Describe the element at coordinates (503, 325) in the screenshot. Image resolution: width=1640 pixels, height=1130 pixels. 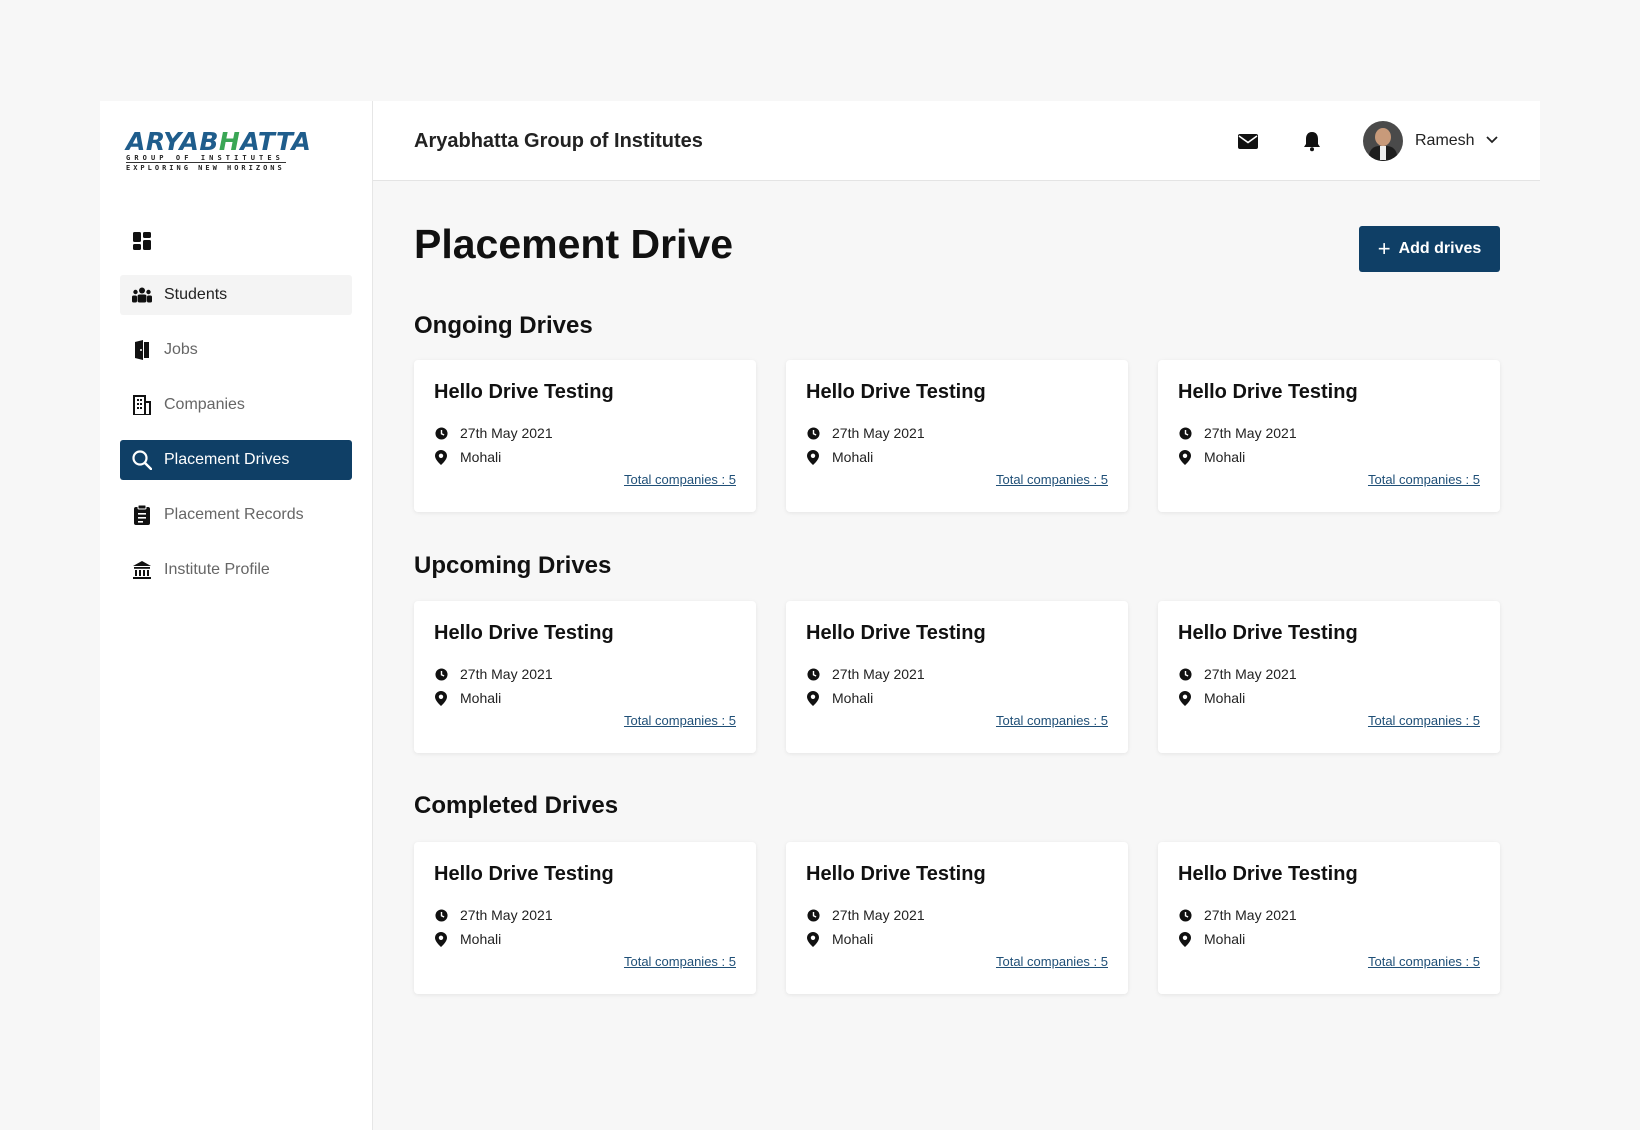
I see `section-title: Ongoing Drives` at that location.